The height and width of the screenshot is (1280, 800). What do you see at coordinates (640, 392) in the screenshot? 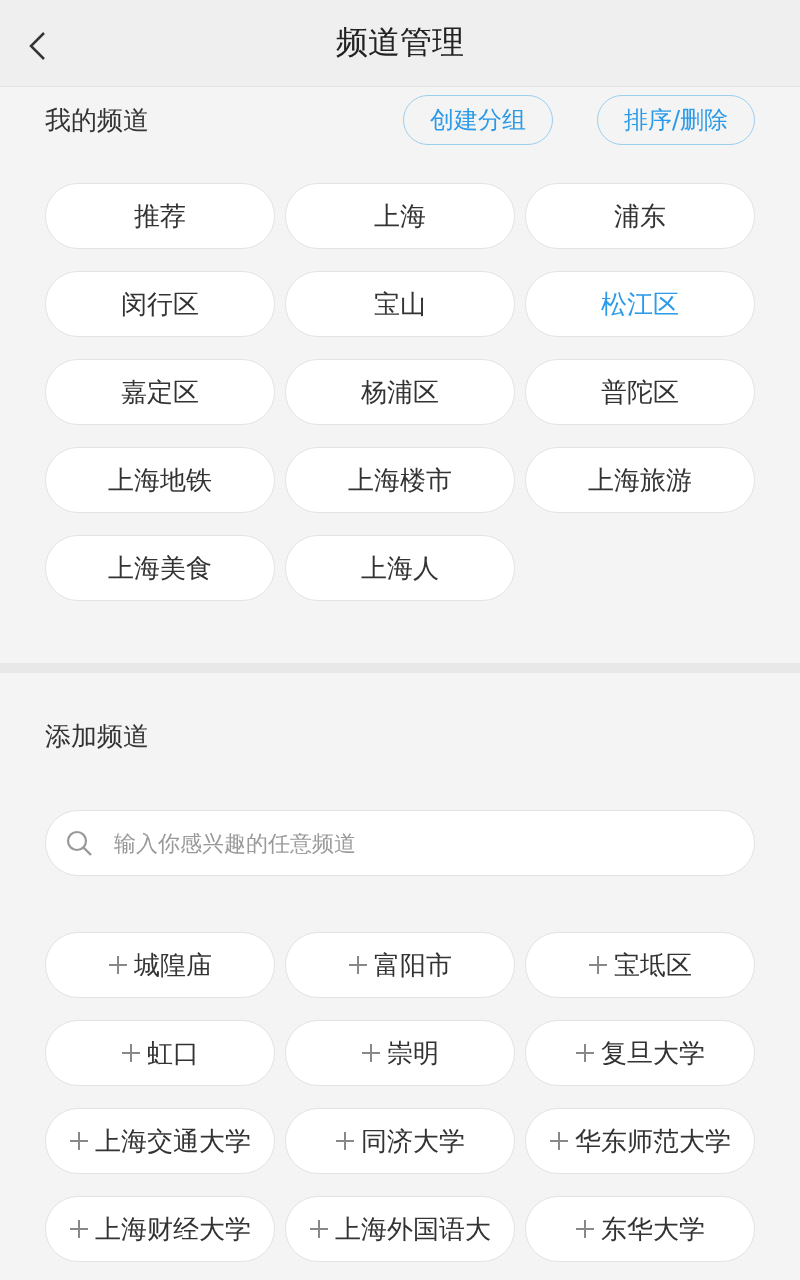
I see `channel-chip: 普陀区` at bounding box center [640, 392].